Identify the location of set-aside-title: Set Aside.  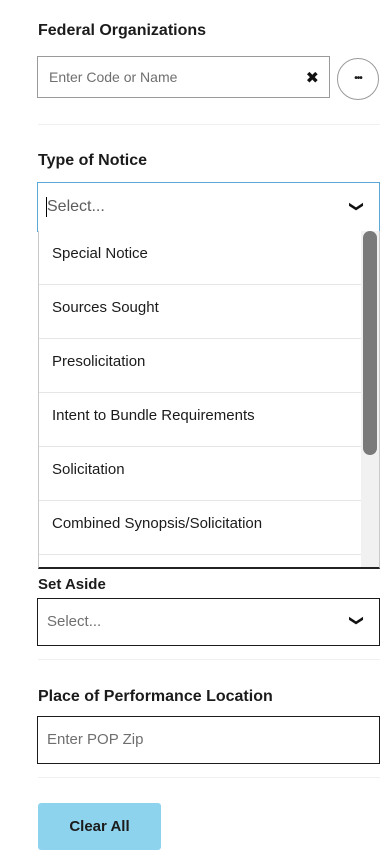
(72, 584).